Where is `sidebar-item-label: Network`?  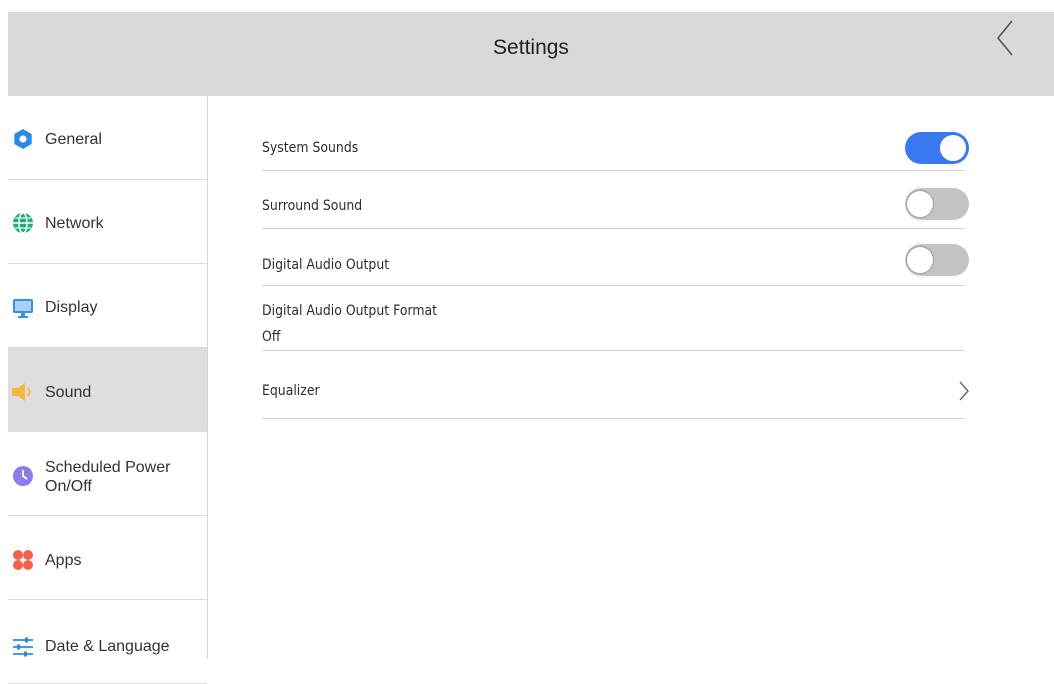
sidebar-item-label: Network is located at coordinates (74, 223).